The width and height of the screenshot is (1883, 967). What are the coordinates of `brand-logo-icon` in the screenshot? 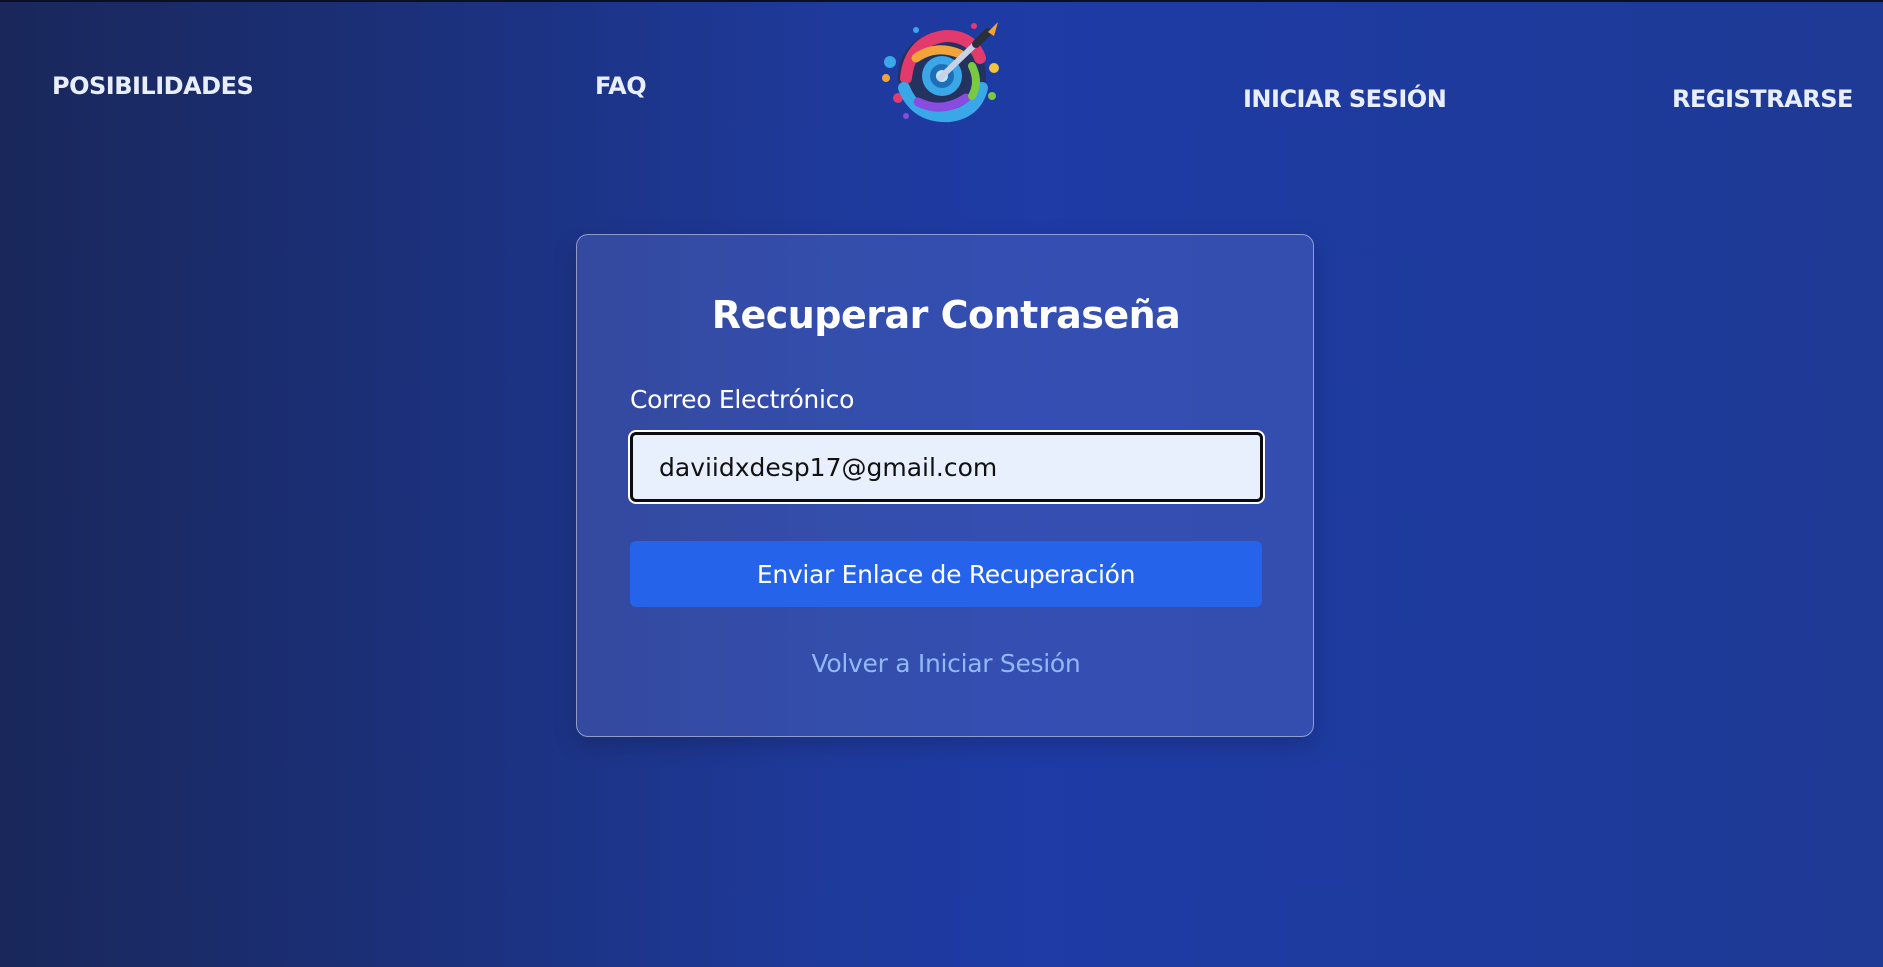 It's located at (942, 74).